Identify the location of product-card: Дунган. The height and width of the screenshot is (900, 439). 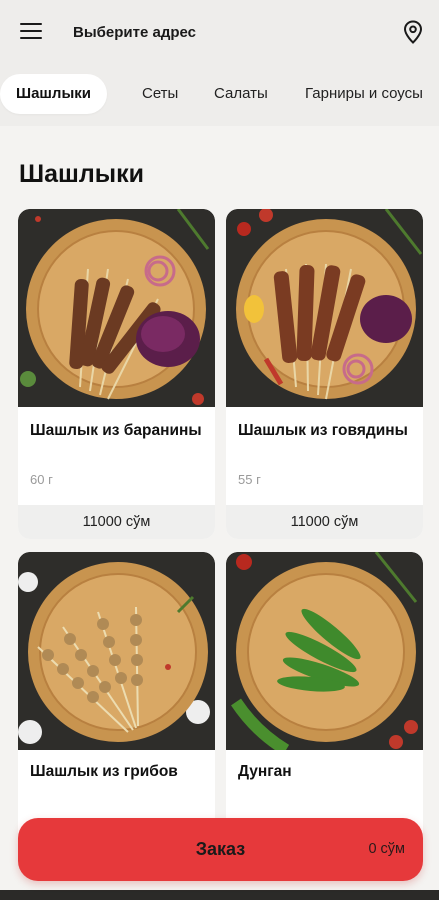
(324, 702).